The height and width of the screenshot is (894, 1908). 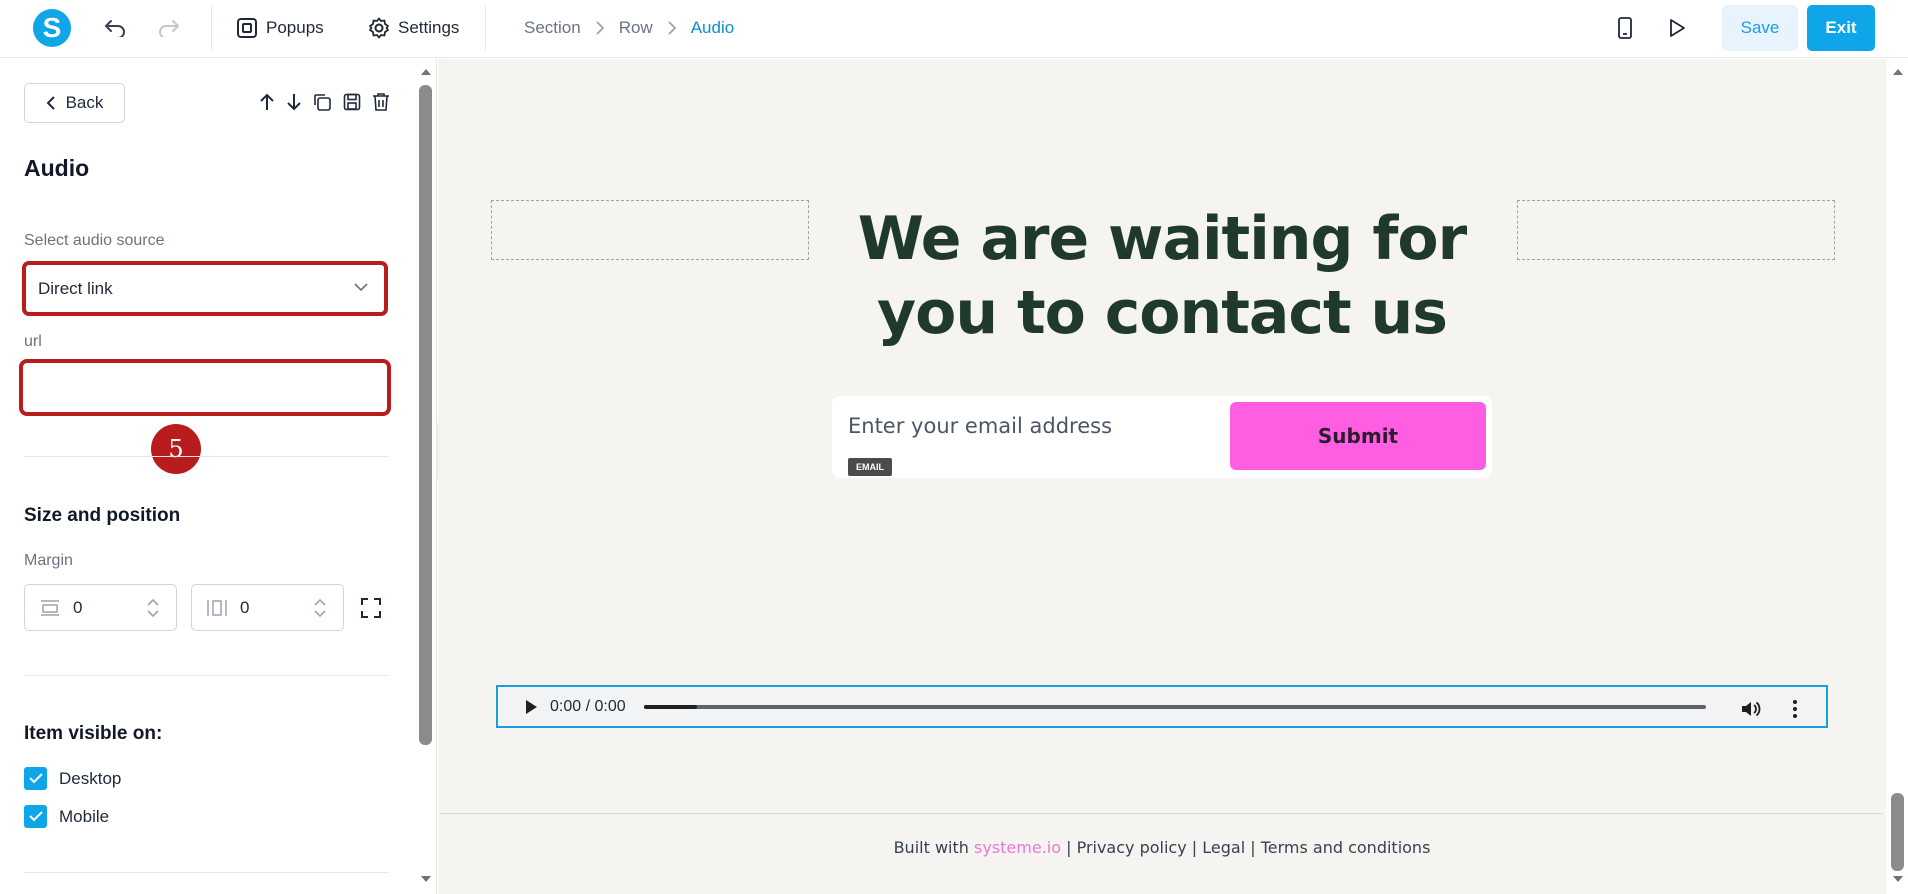 I want to click on undo-icon, so click(x=115, y=28).